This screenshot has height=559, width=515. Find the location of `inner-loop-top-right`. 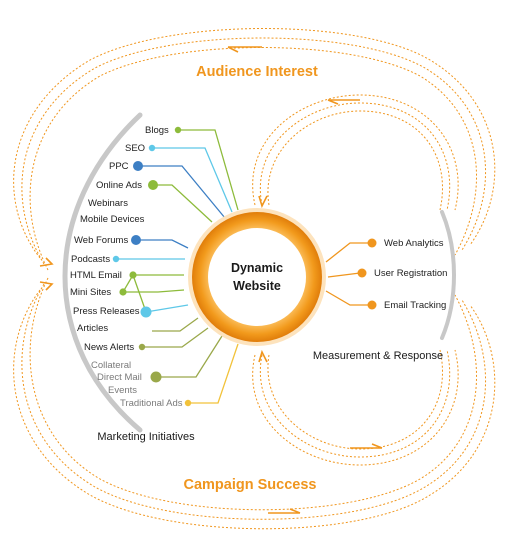

inner-loop-top-right is located at coordinates (355, 152).